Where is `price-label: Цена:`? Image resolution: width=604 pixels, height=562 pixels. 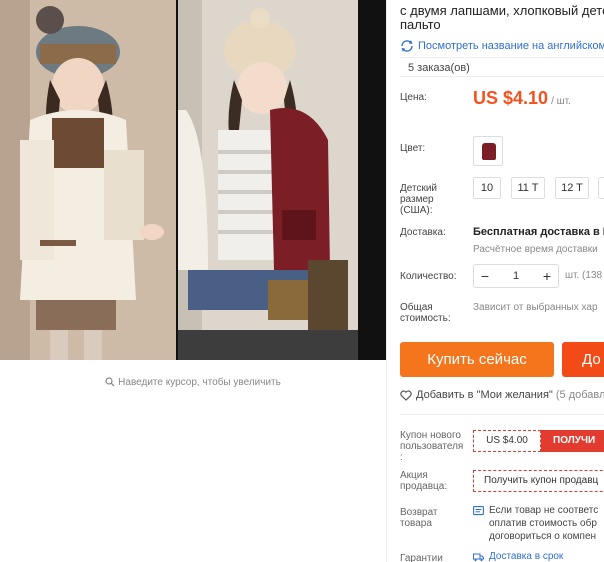
price-label: Цена: is located at coordinates (413, 97).